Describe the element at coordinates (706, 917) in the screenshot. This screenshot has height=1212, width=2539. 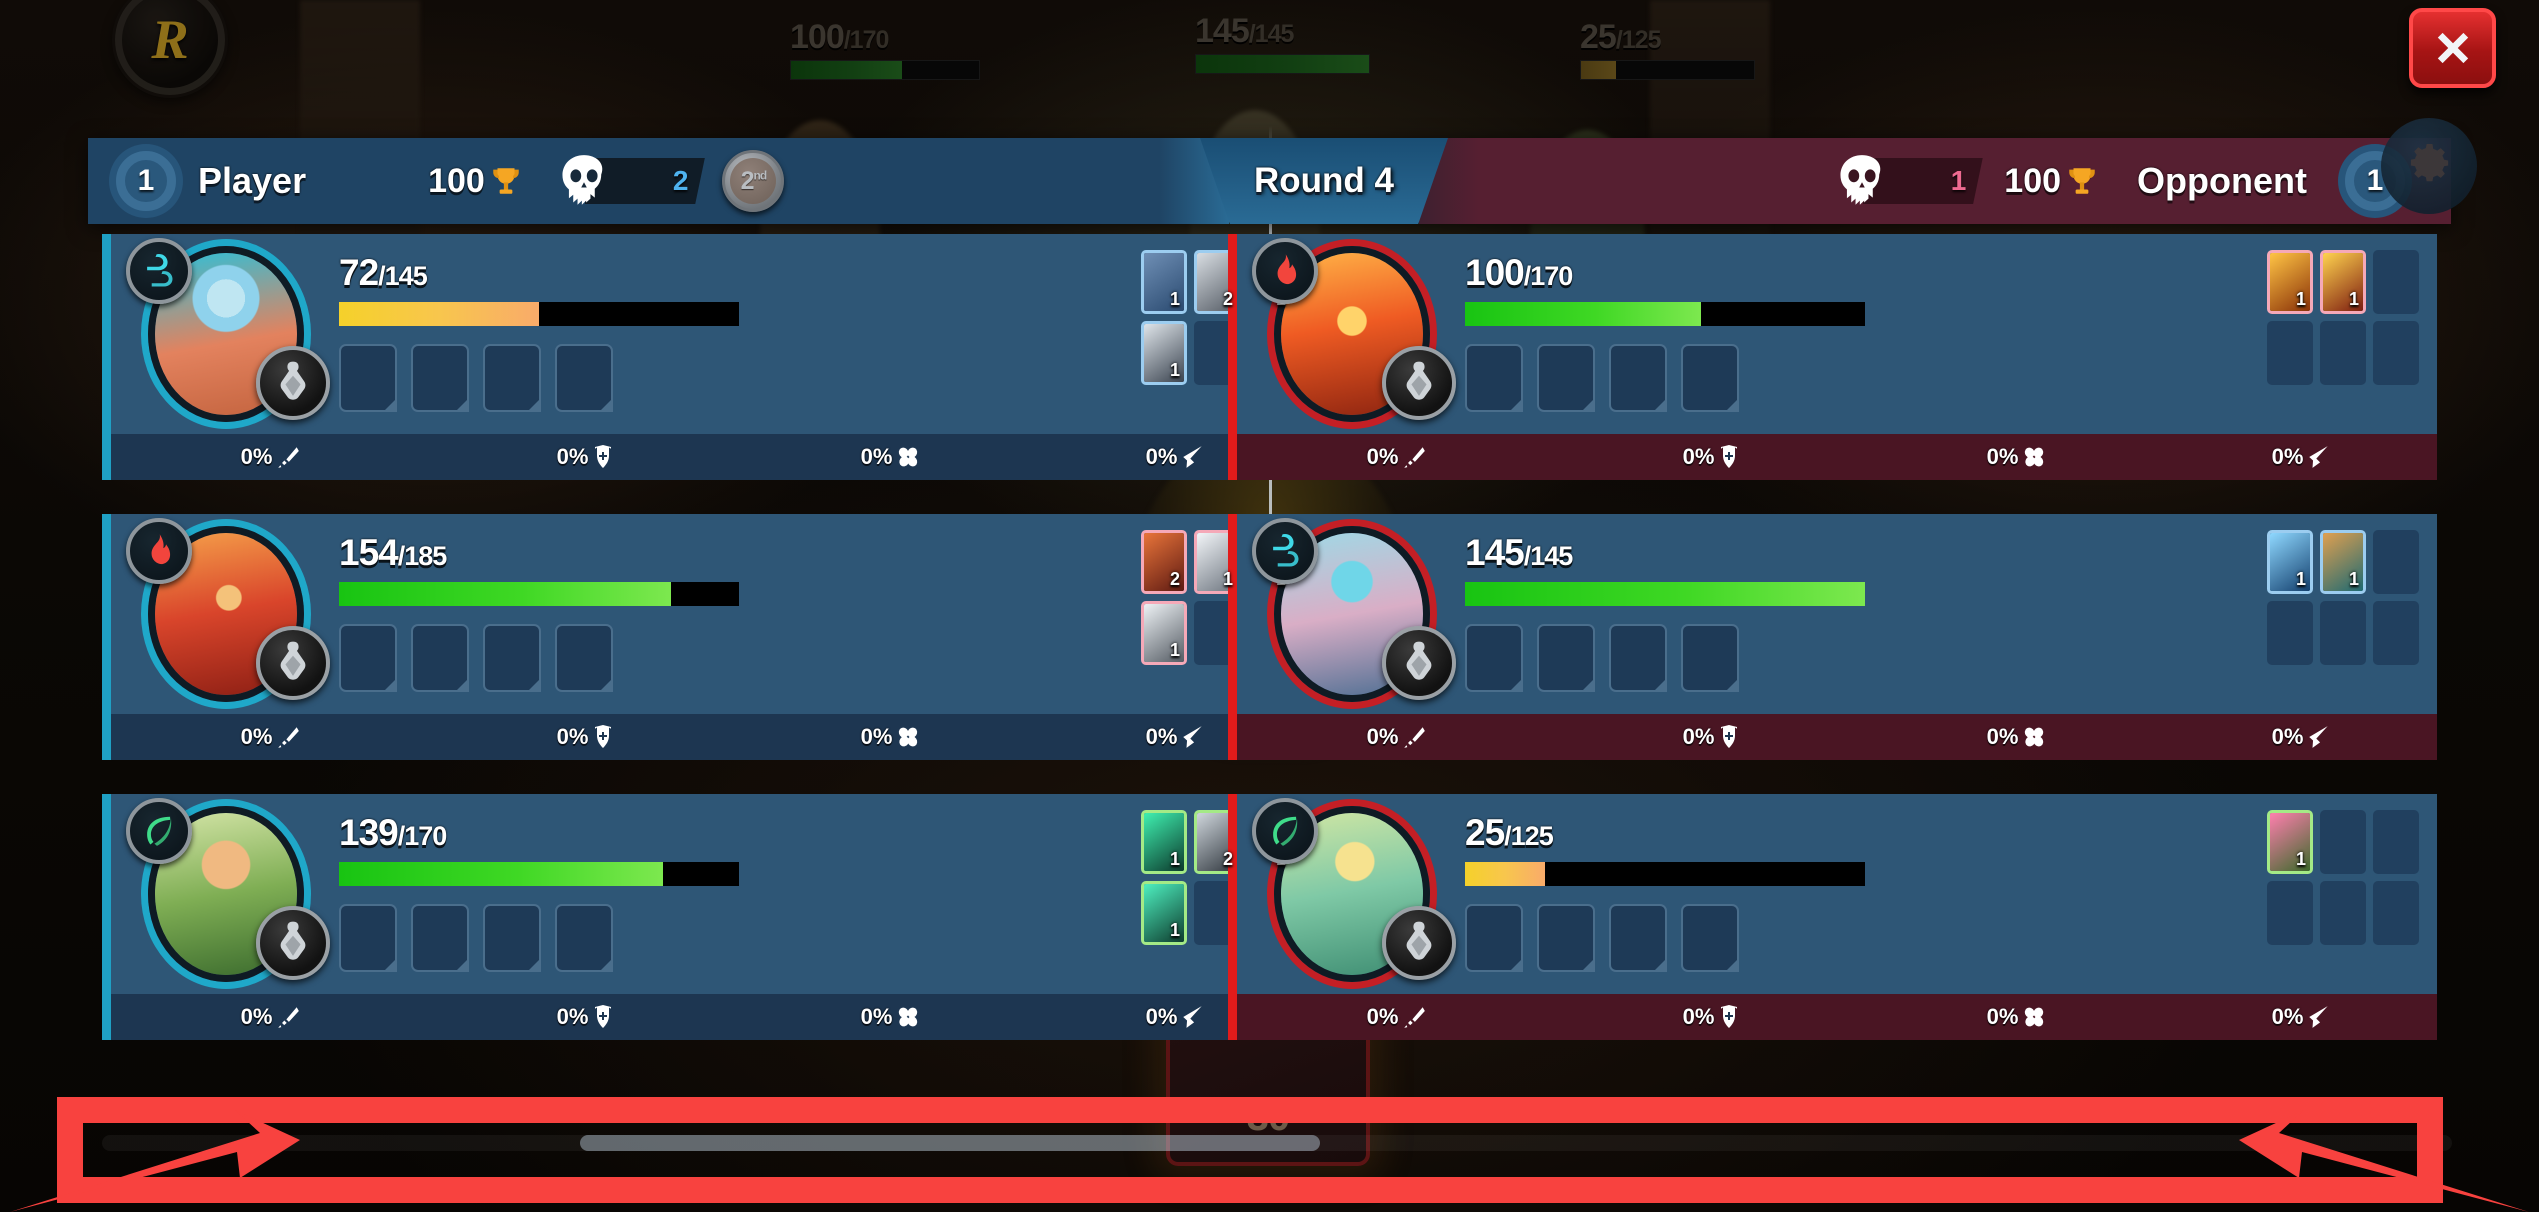
I see `player-unit-row: 139/17012110%0%0%0%` at that location.